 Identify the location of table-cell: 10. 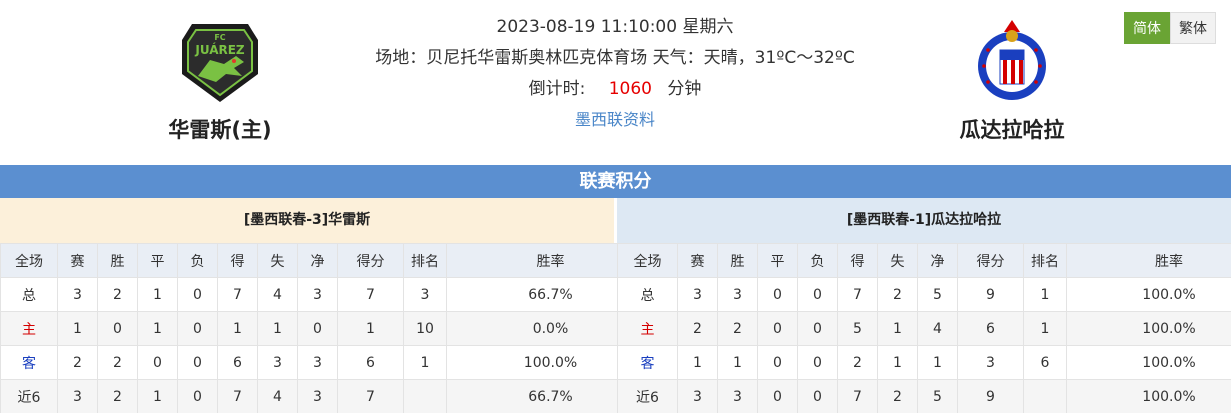
(425, 328).